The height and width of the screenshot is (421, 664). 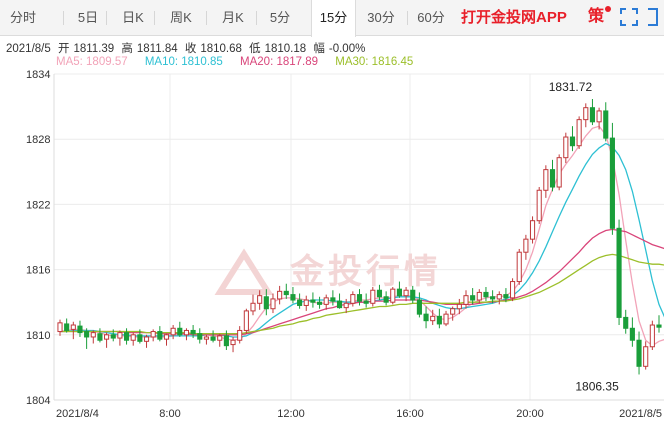 I want to click on x-tick-label: 12:00, so click(x=291, y=414).